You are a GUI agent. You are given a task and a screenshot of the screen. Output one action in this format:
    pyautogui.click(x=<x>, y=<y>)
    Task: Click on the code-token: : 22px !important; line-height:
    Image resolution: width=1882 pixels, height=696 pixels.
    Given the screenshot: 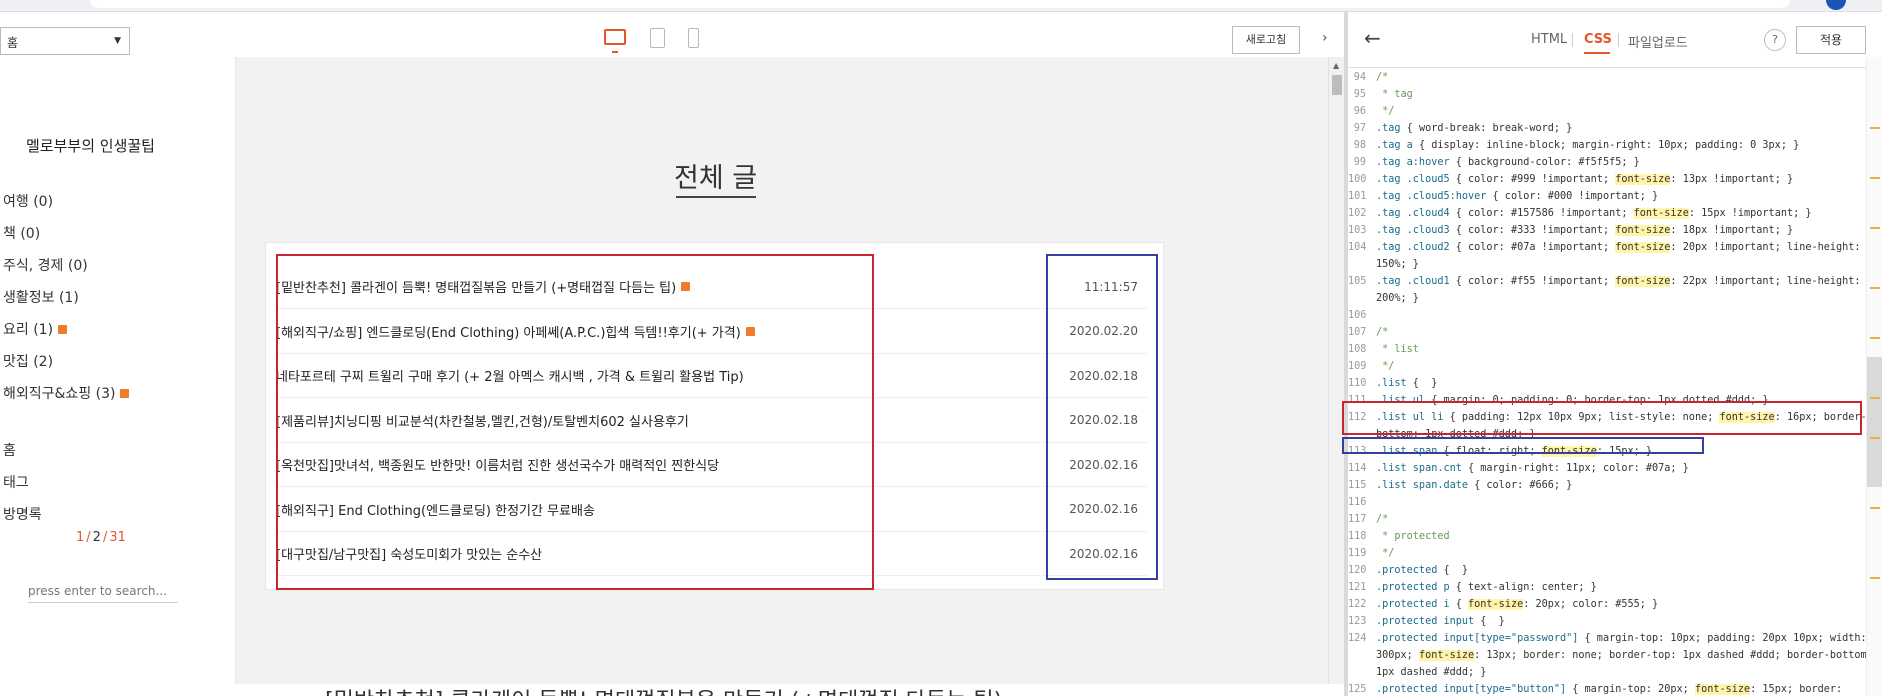 What is the action you would take?
    pyautogui.click(x=1765, y=281)
    